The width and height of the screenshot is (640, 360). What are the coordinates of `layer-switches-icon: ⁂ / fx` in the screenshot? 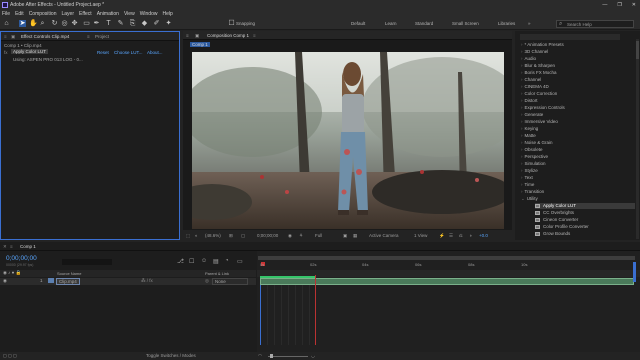 It's located at (147, 281).